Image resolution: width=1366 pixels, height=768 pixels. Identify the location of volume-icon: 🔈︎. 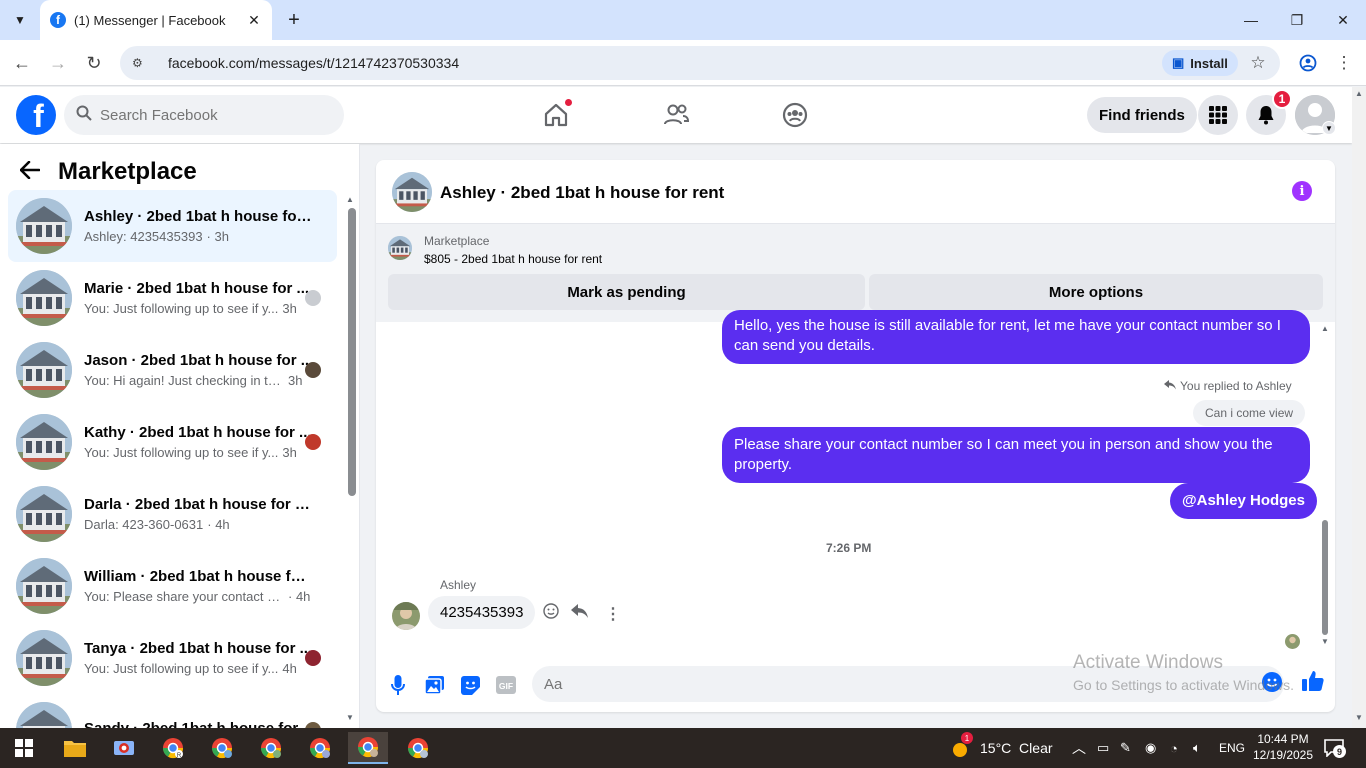
(1197, 748).